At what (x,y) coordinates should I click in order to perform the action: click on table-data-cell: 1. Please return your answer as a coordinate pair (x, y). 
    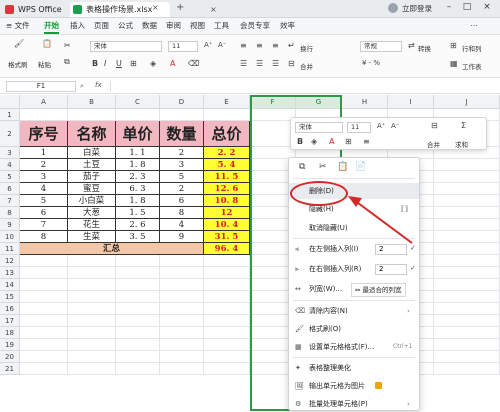
    Looking at the image, I should click on (44, 153).